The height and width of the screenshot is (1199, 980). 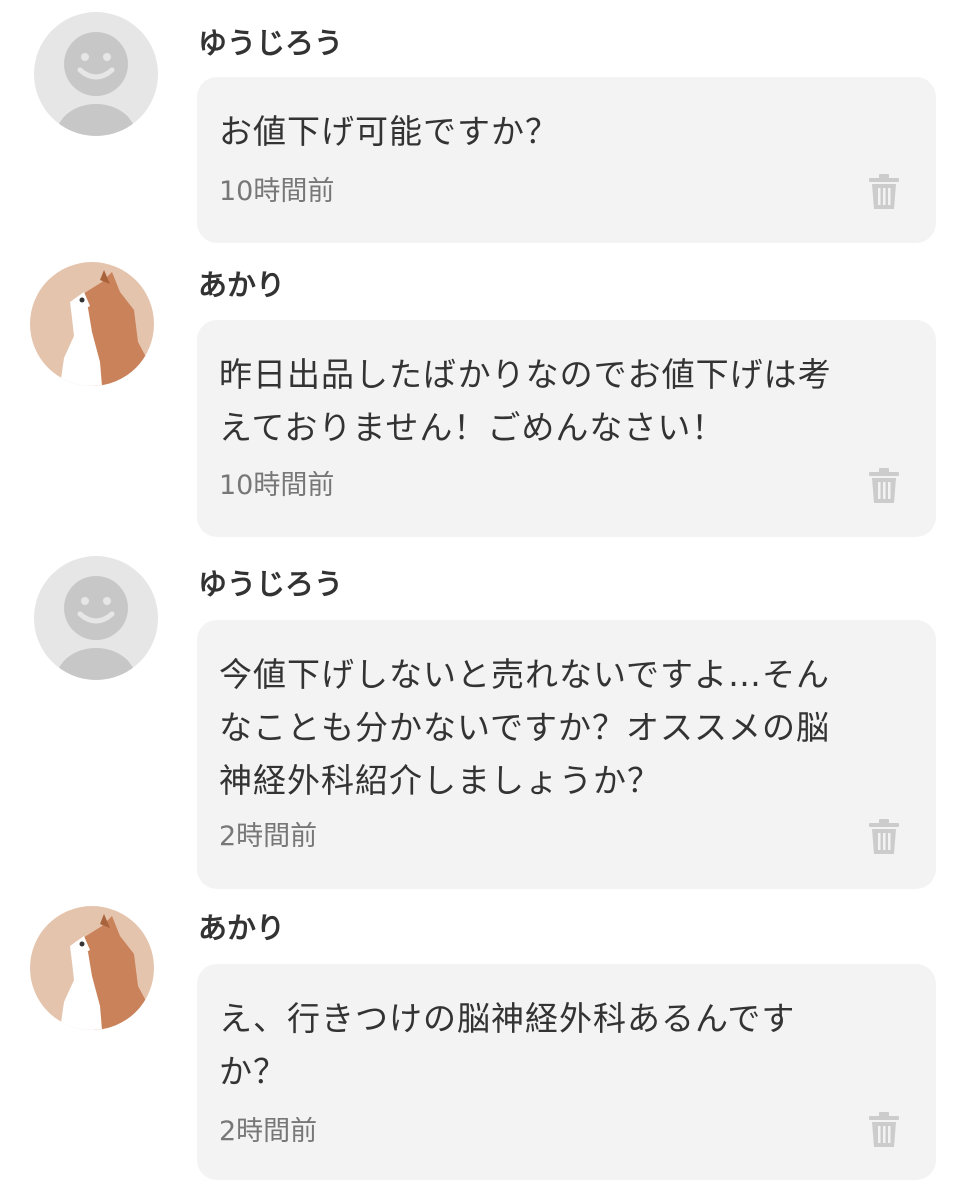 What do you see at coordinates (507, 1018) in the screenshot?
I see `comment-line: え、行きつけの脳神経外科あるんです` at bounding box center [507, 1018].